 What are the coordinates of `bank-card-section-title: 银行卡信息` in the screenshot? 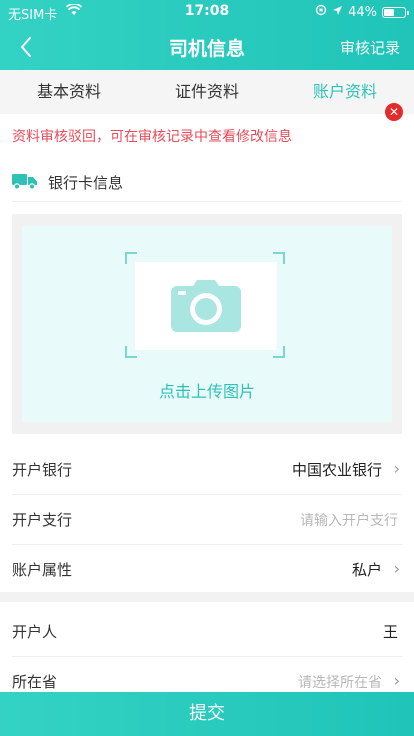 It's located at (86, 183).